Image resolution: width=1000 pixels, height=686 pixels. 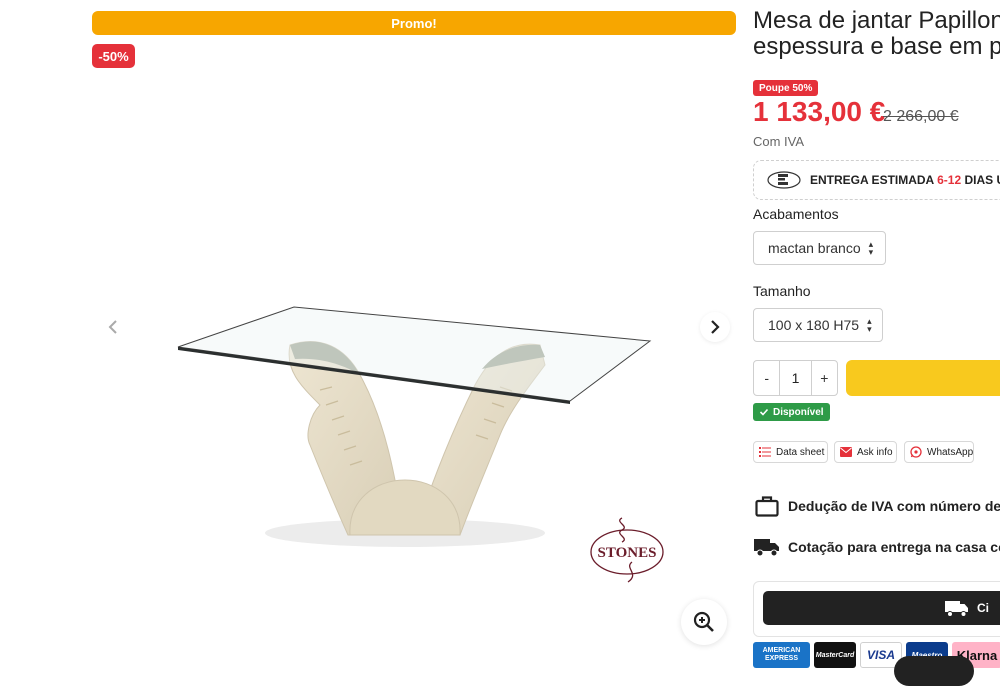 I want to click on datasheet-label: Data sheet, so click(x=800, y=452).